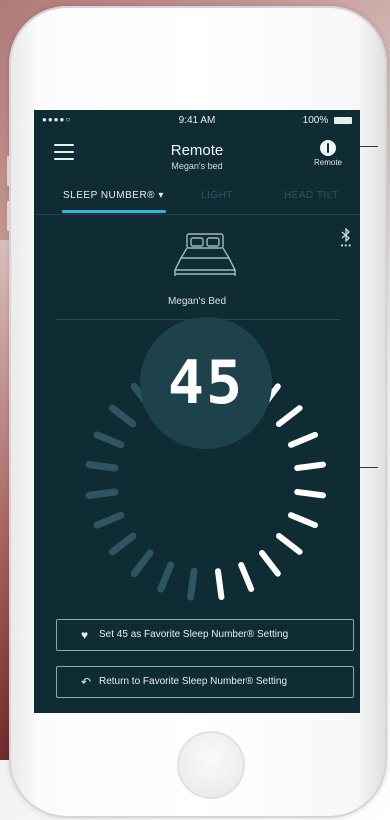 The image size is (390, 820). What do you see at coordinates (311, 195) in the screenshot?
I see `tab-head-tilt: HEAD TILT` at bounding box center [311, 195].